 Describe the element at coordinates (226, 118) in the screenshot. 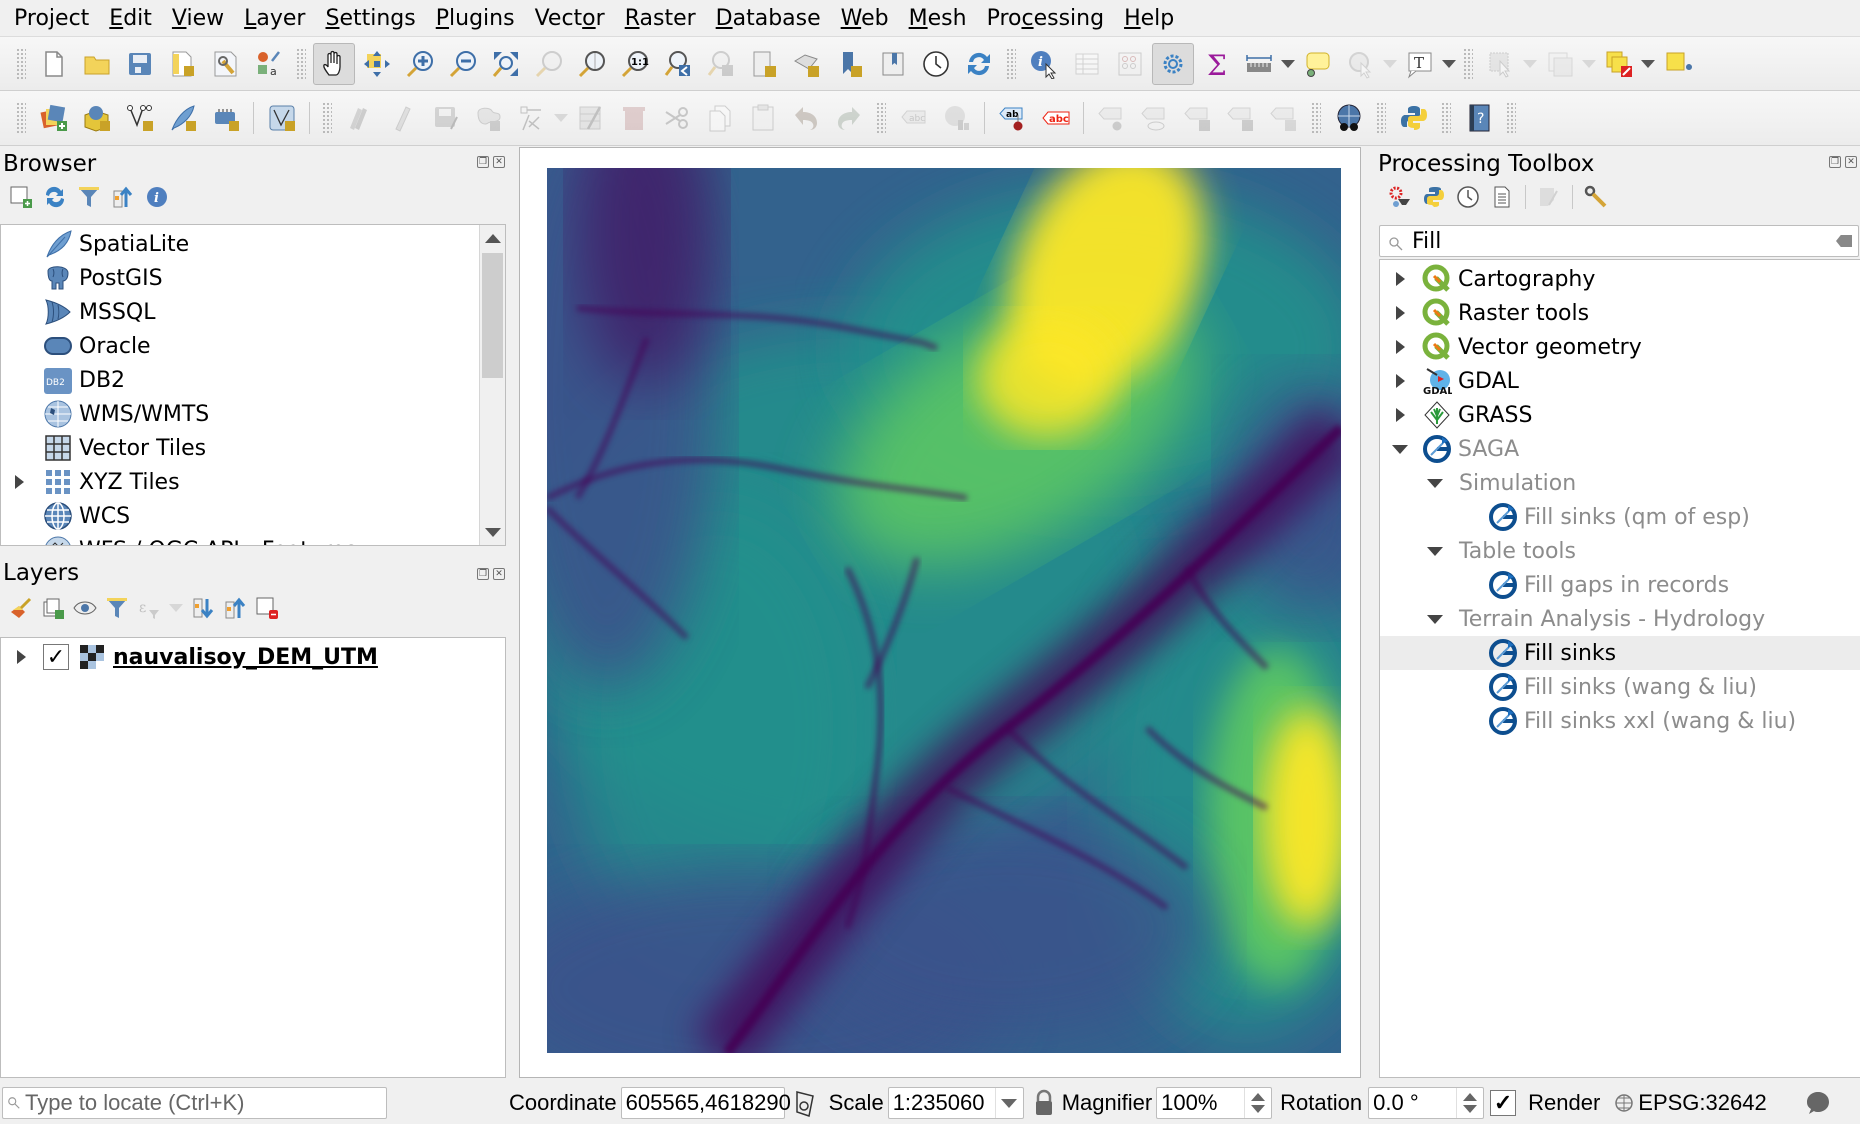

I see `new-virtual-layer-button` at that location.